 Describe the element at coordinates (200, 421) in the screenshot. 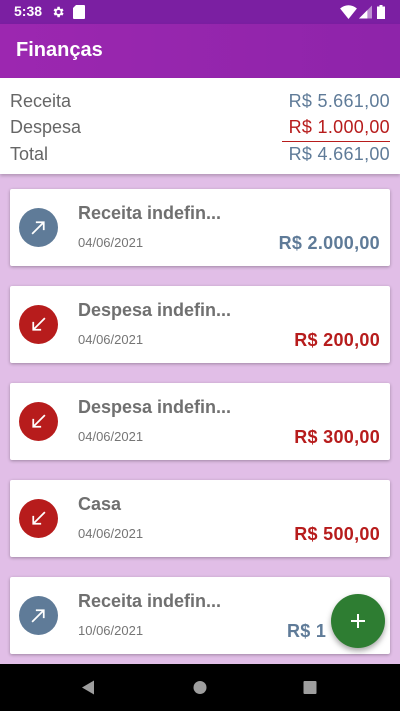

I see `transaction-card: Despesa indefin... 04/06/2021 R$ 300,00` at that location.